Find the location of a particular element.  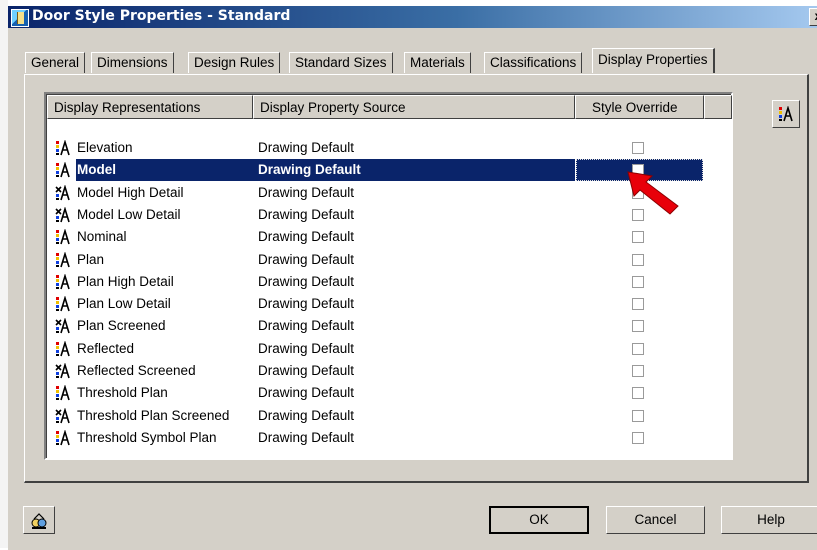

list-item: Elevation Drawing Default is located at coordinates (389, 148).